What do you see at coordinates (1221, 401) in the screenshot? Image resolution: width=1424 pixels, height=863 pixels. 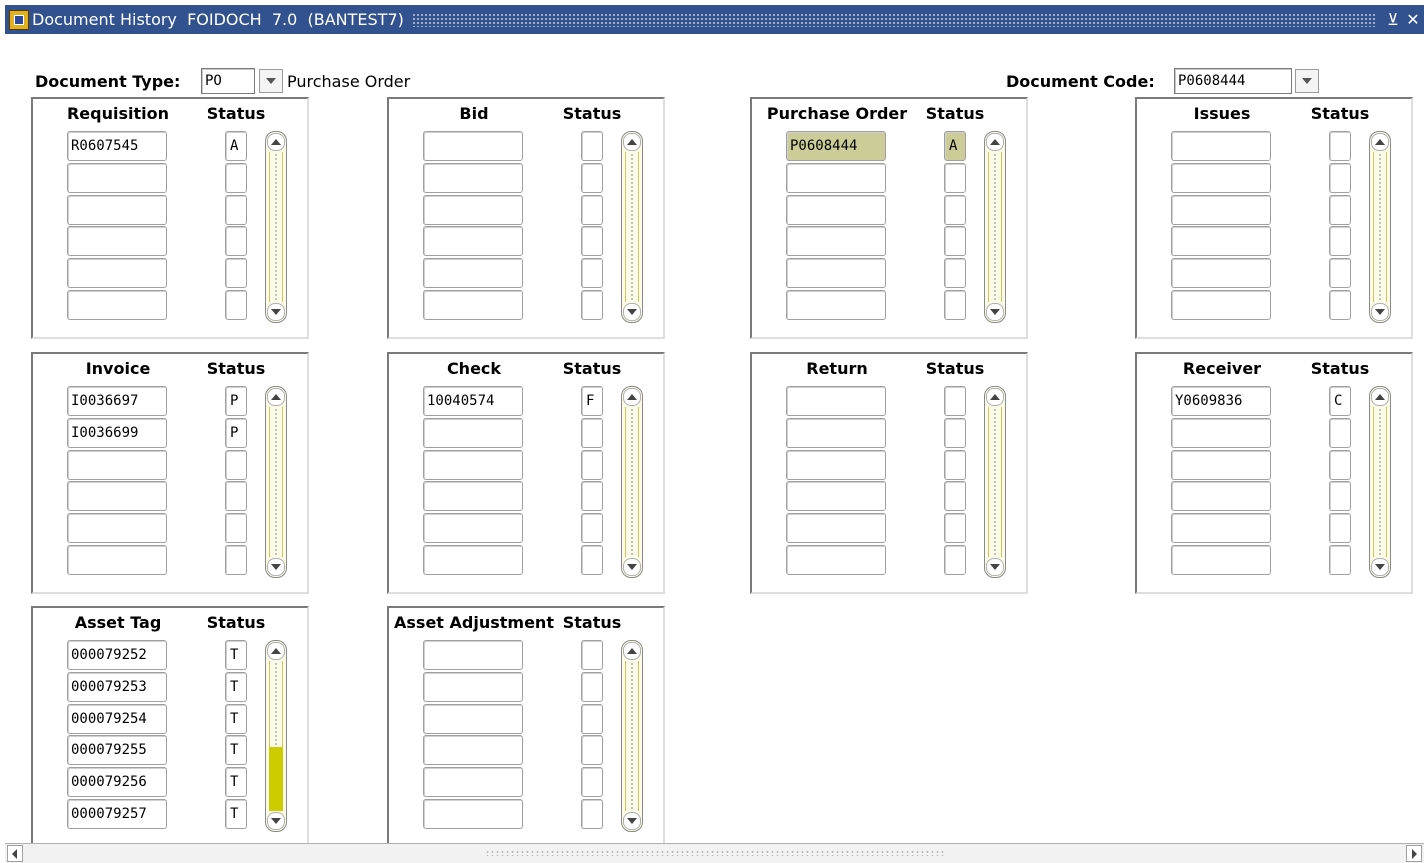 I see `receiver-code-field: Y0609836` at bounding box center [1221, 401].